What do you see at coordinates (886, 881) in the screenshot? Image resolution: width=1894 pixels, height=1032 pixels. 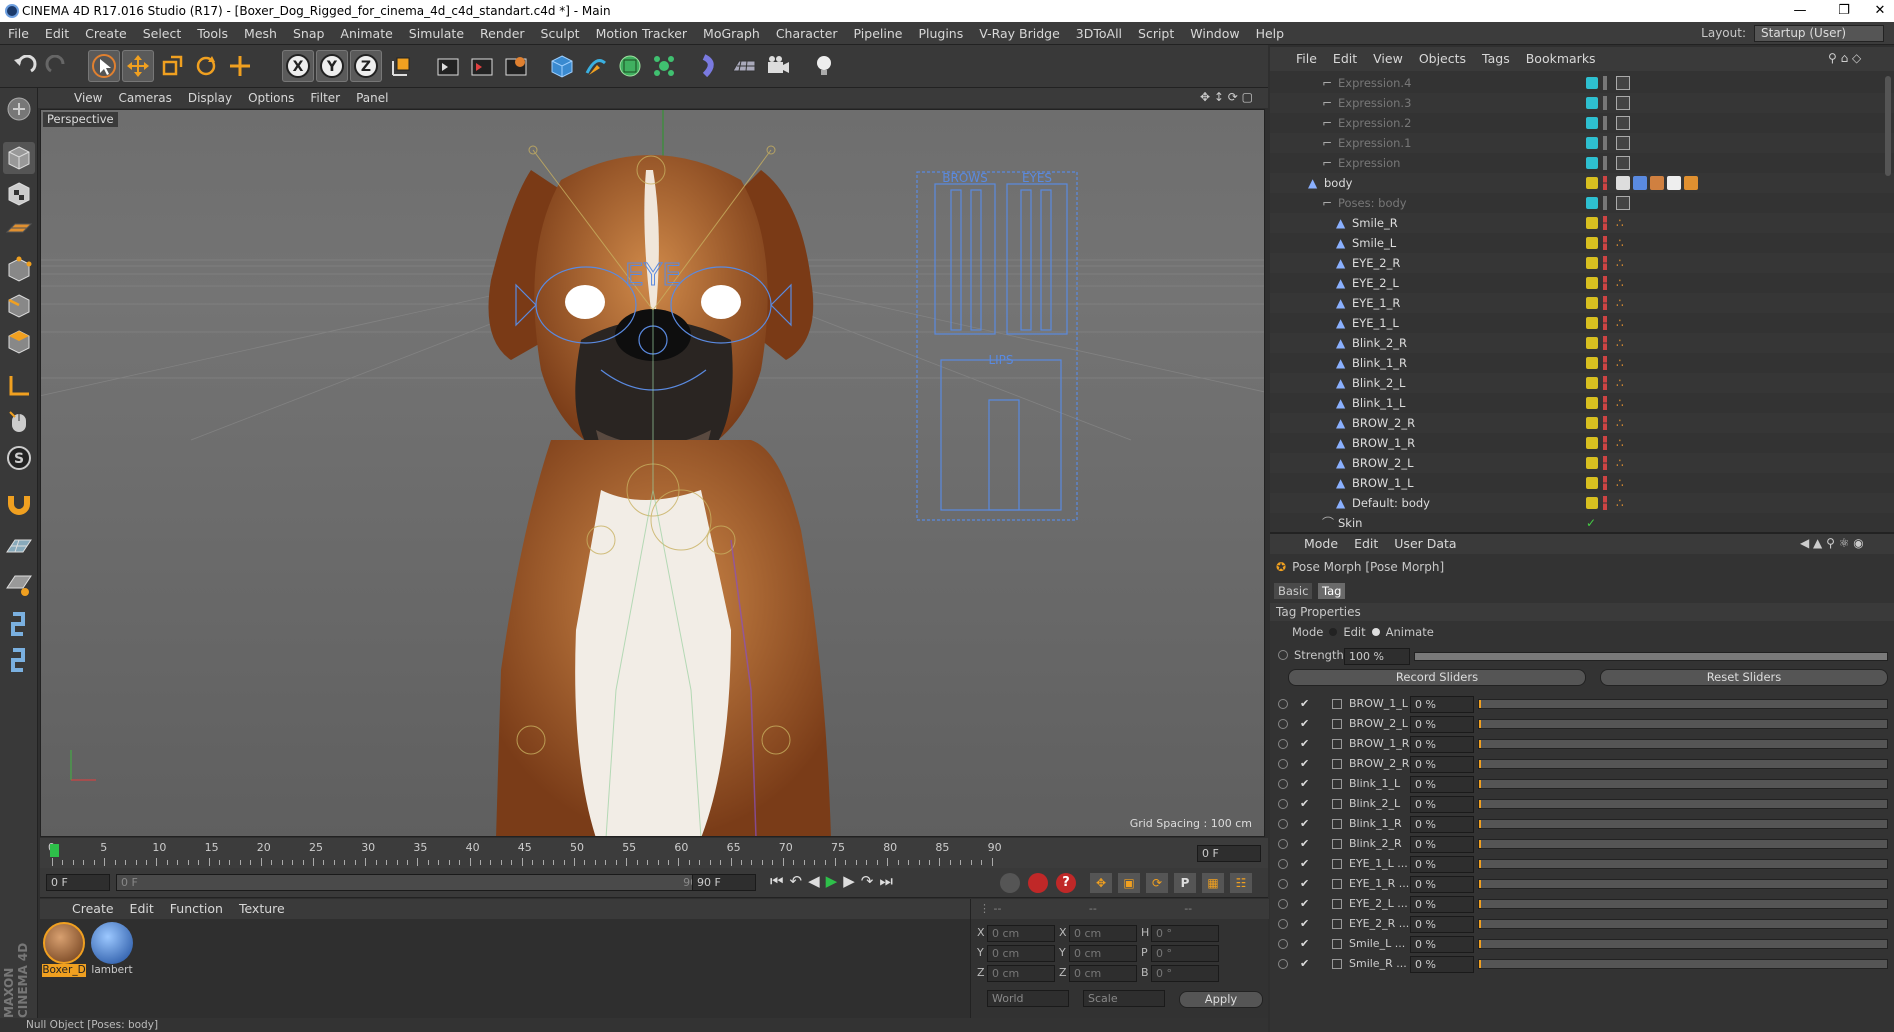 I see `go-to-end-icon: ⏭` at bounding box center [886, 881].